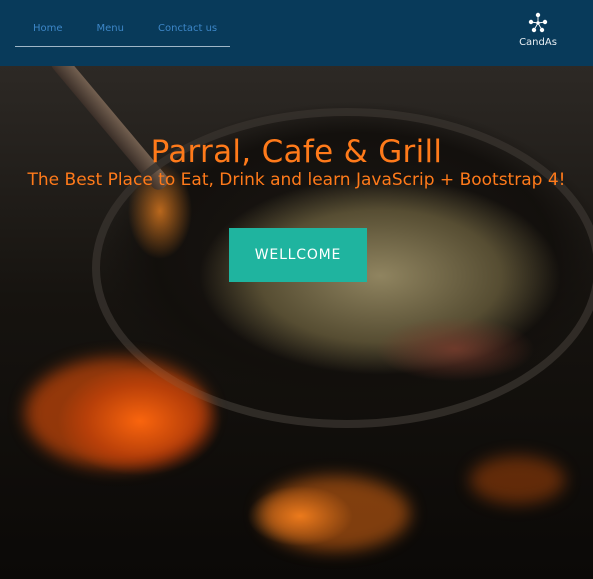 This screenshot has height=579, width=593. Describe the element at coordinates (48, 26) in the screenshot. I see `nav-link-home: Home` at that location.